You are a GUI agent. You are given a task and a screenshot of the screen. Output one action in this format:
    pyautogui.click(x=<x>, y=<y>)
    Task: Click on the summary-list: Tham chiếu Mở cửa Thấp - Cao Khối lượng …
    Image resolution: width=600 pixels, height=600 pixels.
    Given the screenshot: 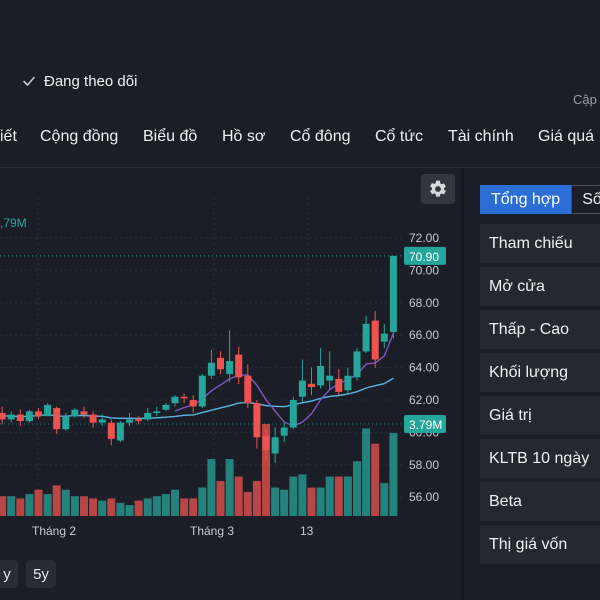 What is the action you would take?
    pyautogui.click(x=540, y=396)
    